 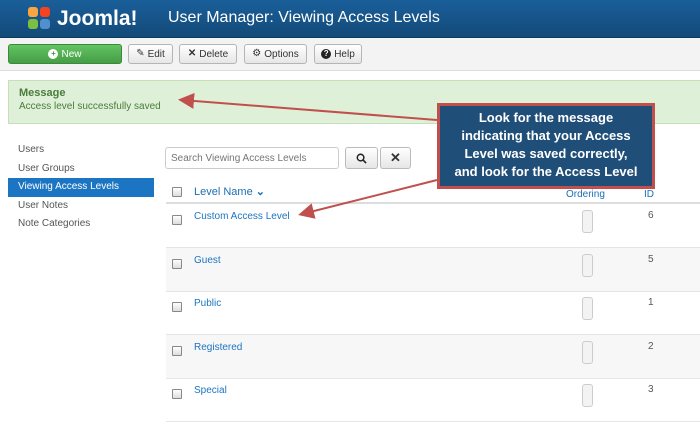 I want to click on page-title: User Manager: Viewing Access Levels, so click(x=304, y=17).